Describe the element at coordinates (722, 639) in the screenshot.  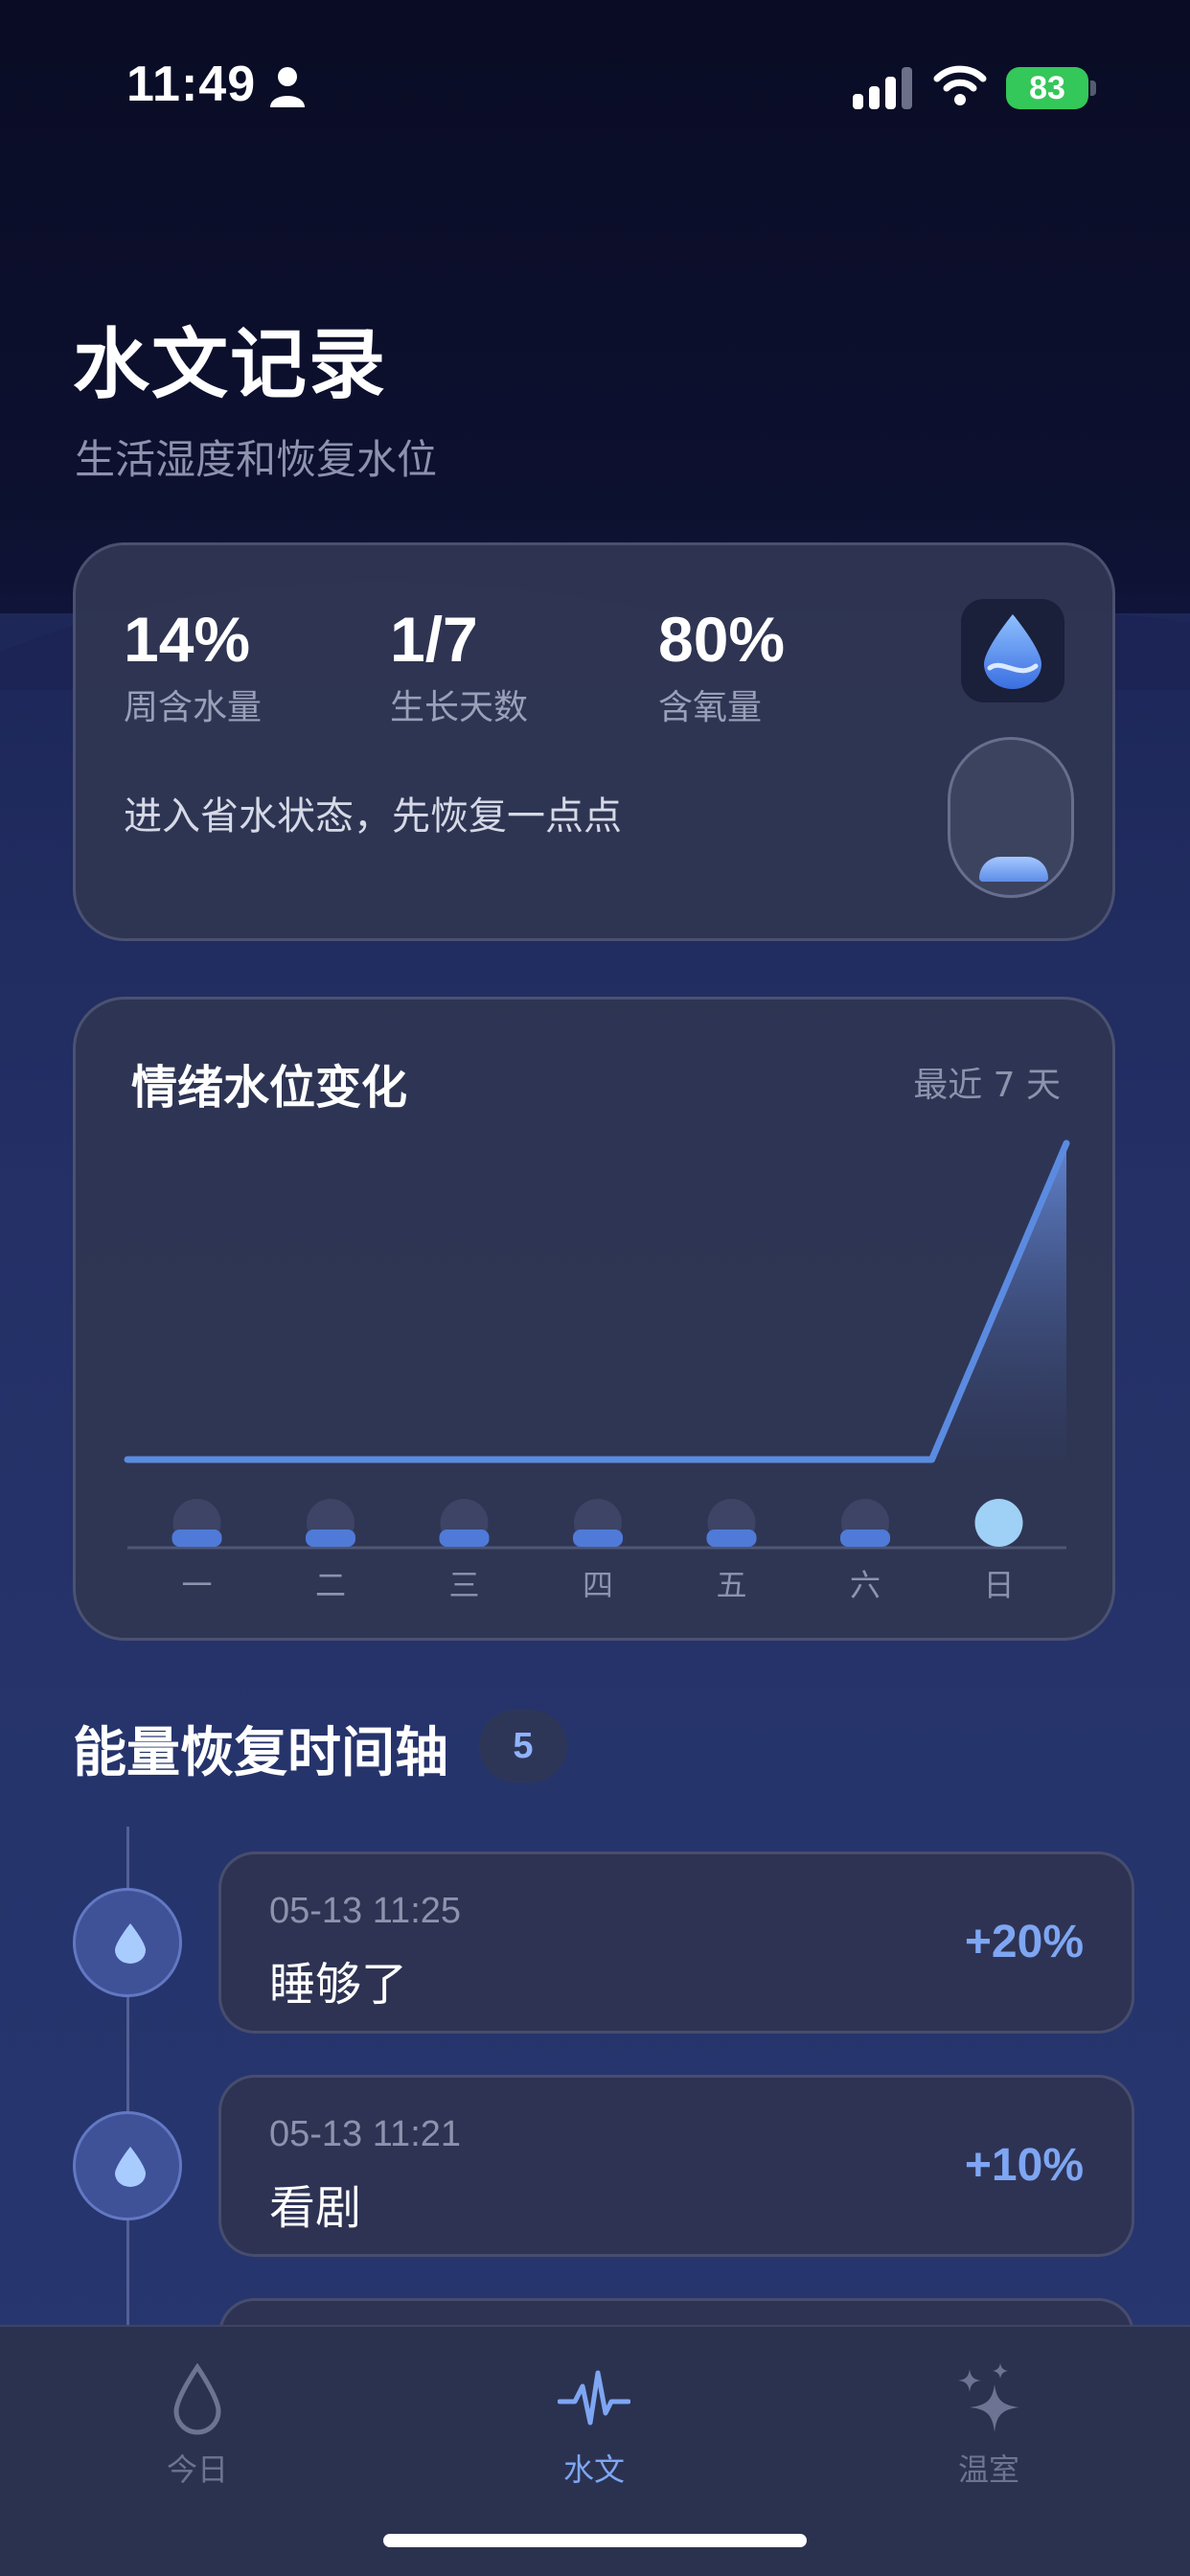
I see `stat-value: 80%` at that location.